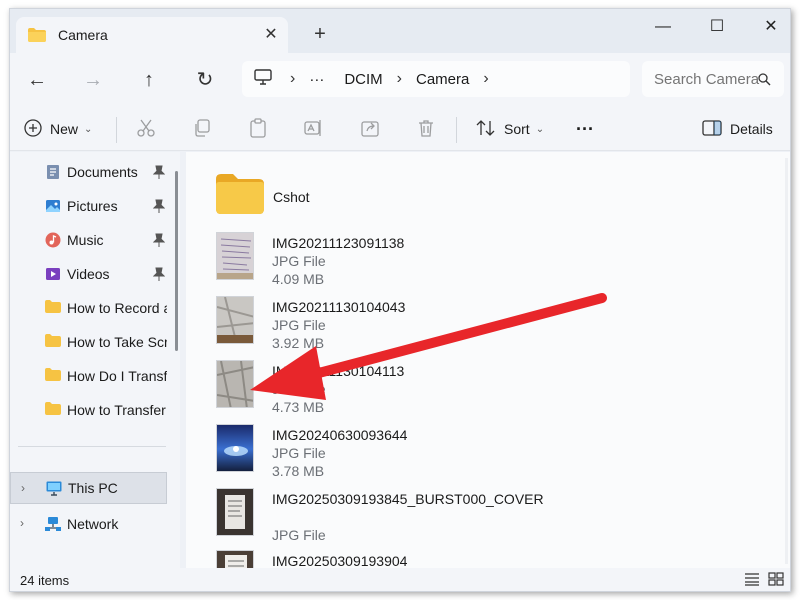 The width and height of the screenshot is (800, 600). I want to click on plus-circle-icon, so click(33, 129).